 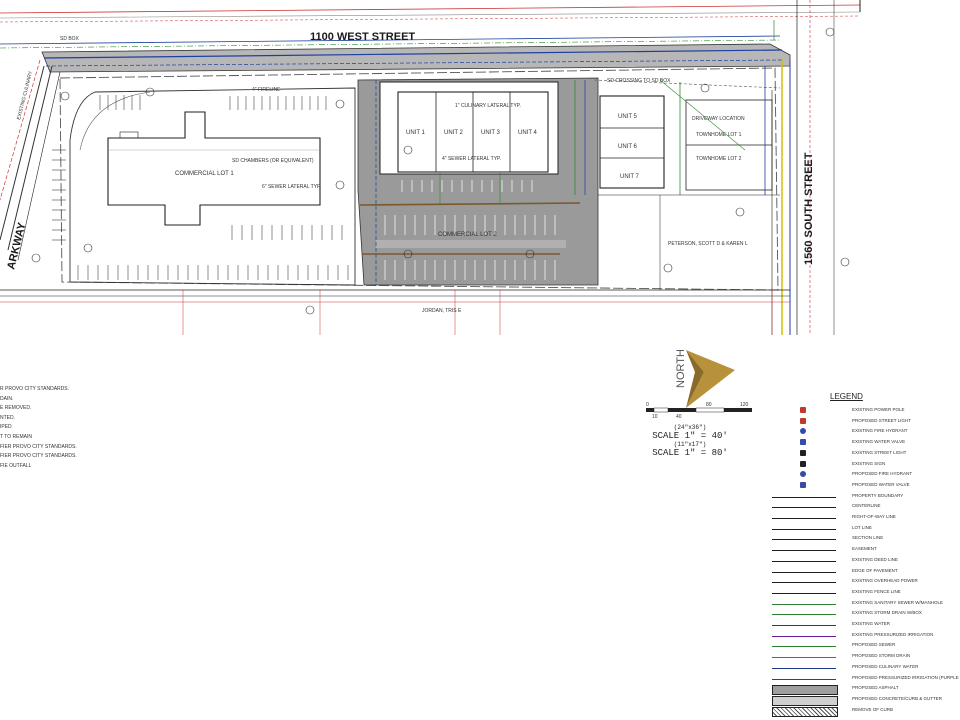 I want to click on legend-title: LEGEND, so click(x=846, y=396).